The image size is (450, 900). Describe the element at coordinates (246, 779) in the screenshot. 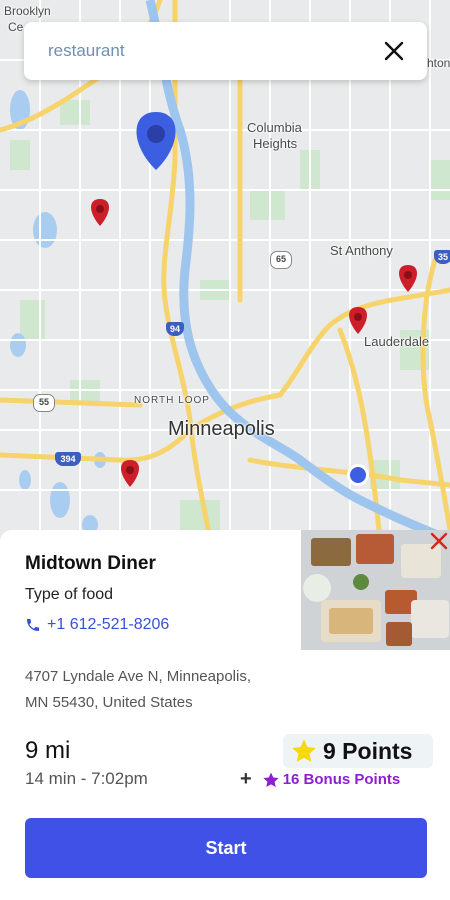

I see `bonus-plus: +` at that location.